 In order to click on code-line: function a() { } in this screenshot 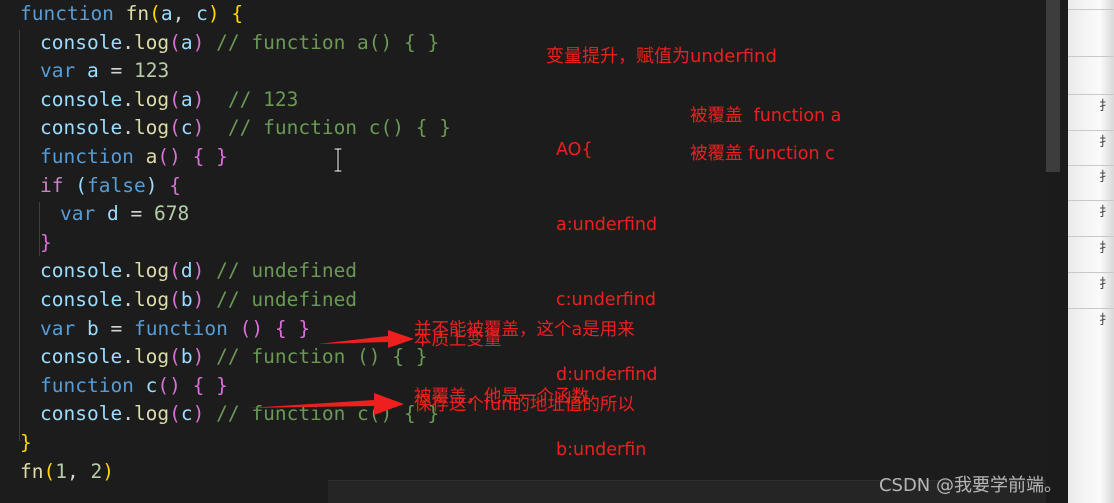, I will do `click(523, 157)`.